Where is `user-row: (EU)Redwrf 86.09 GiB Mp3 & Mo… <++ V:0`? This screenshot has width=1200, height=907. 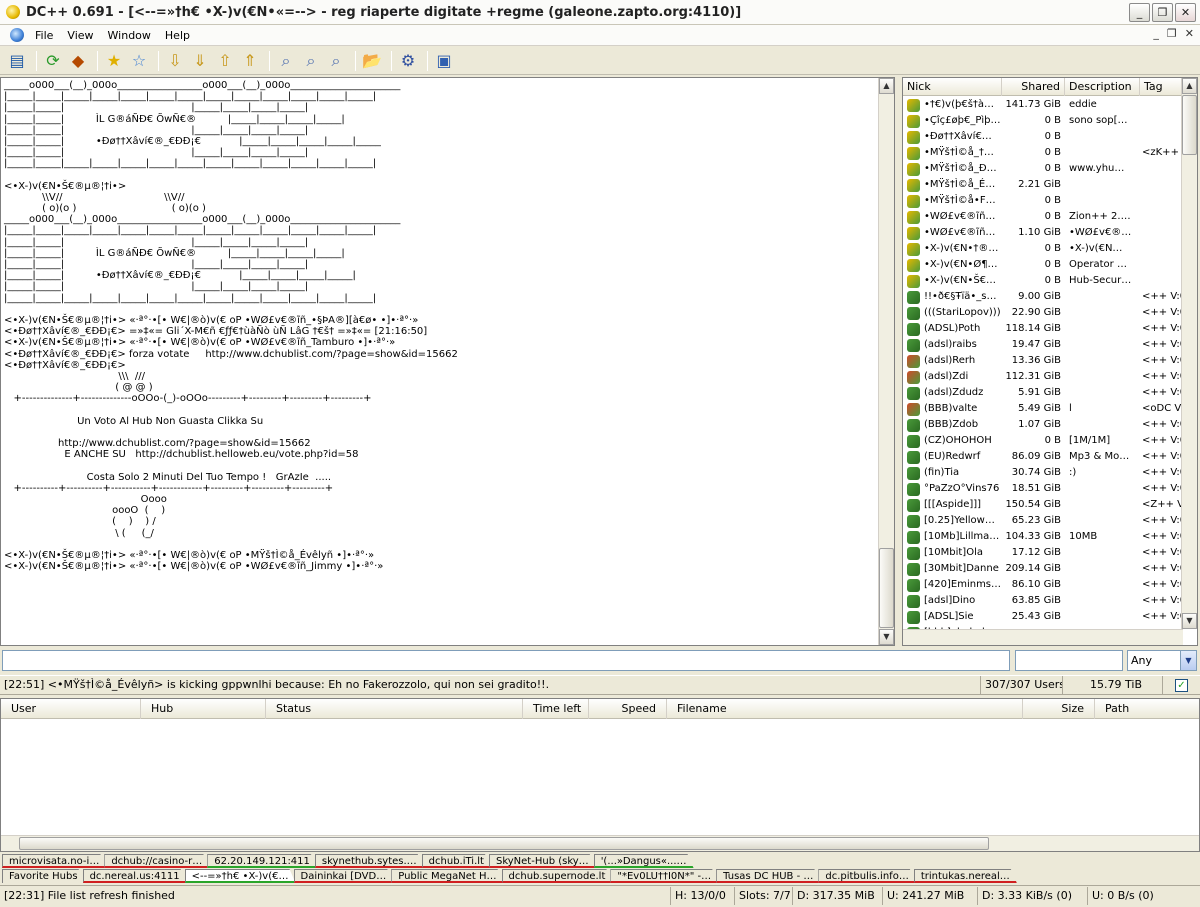 user-row: (EU)Redwrf 86.09 GiB Mp3 & Mo… <++ V:0 is located at coordinates (1043, 457).